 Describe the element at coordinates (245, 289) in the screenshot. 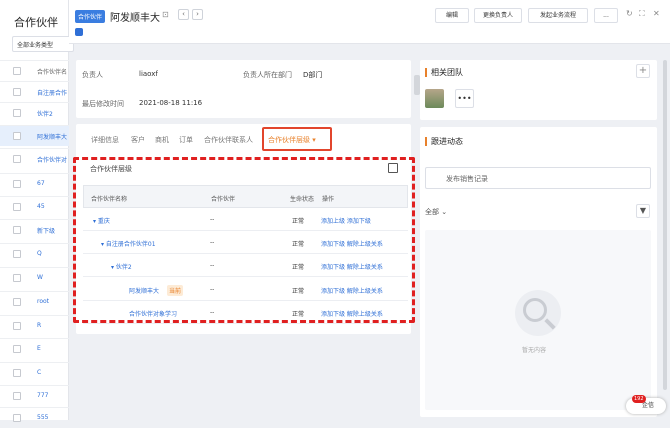

I see `table-row: 阿发顺丰大 当前 -- 正常 添加下级 解除上级关系` at that location.